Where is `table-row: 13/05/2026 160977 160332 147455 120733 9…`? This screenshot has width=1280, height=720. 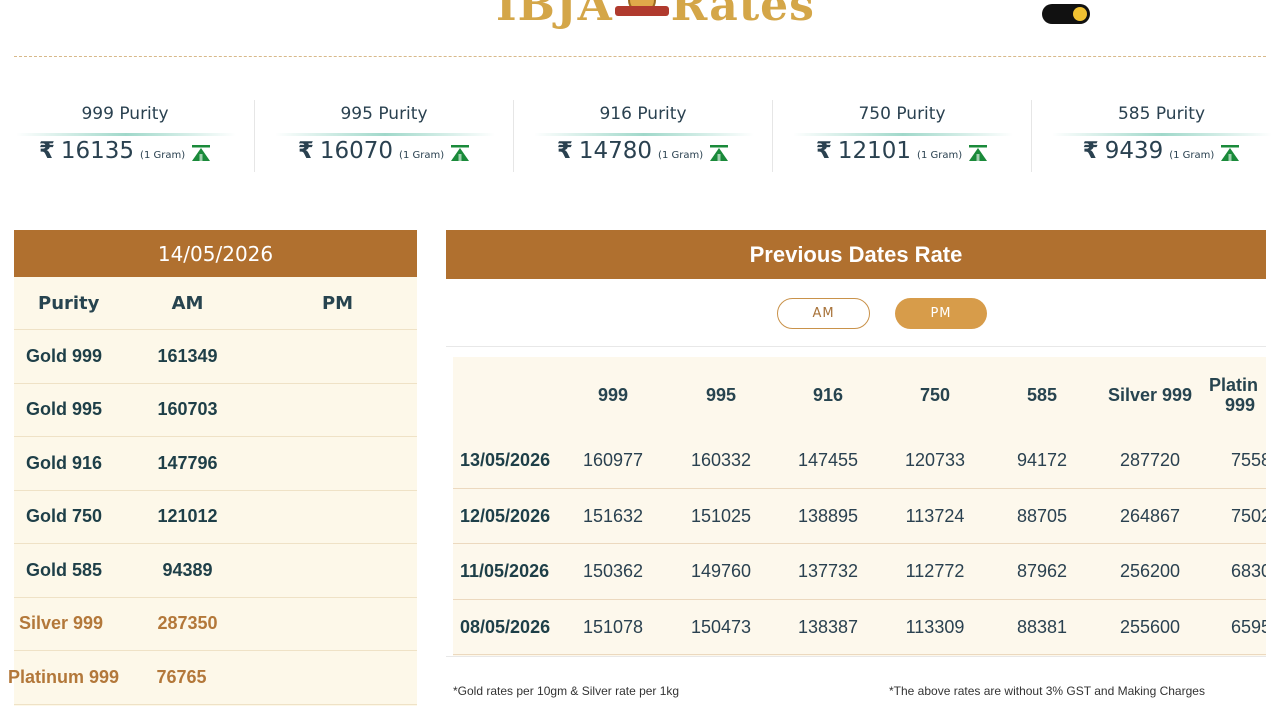 table-row: 13/05/2026 160977 160332 147455 120733 9… is located at coordinates (859, 461).